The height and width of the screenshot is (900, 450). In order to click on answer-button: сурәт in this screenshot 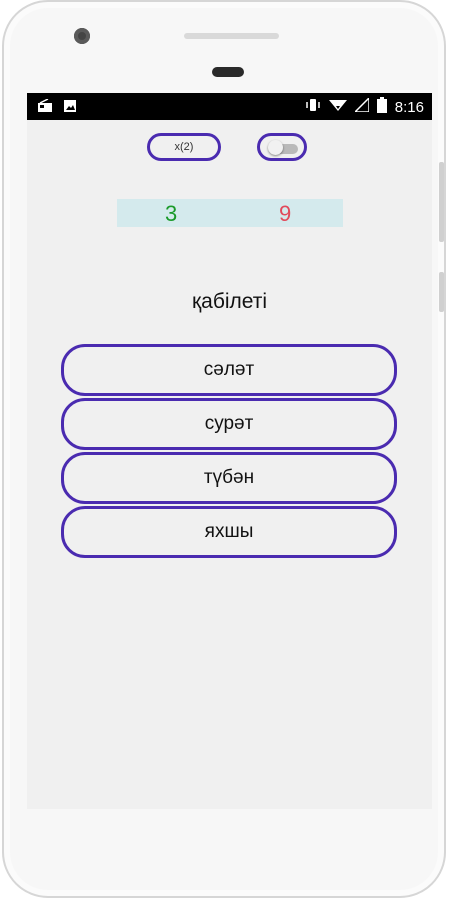, I will do `click(229, 424)`.